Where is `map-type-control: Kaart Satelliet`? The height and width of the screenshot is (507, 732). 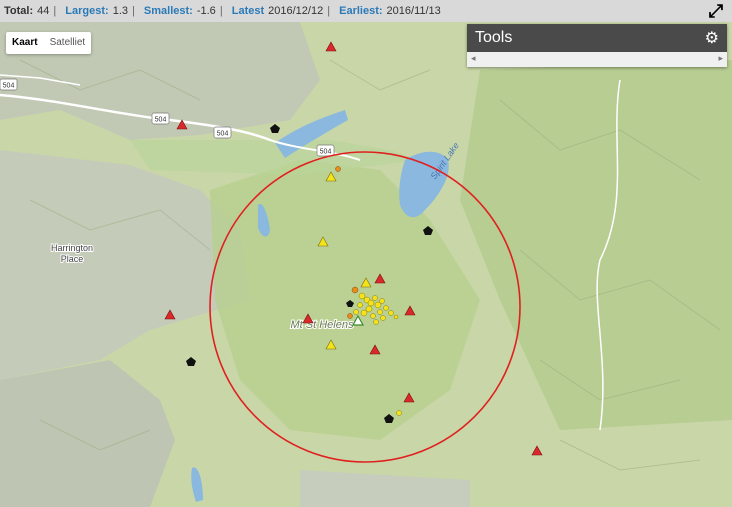
map-type-control: Kaart Satelliet is located at coordinates (49, 43).